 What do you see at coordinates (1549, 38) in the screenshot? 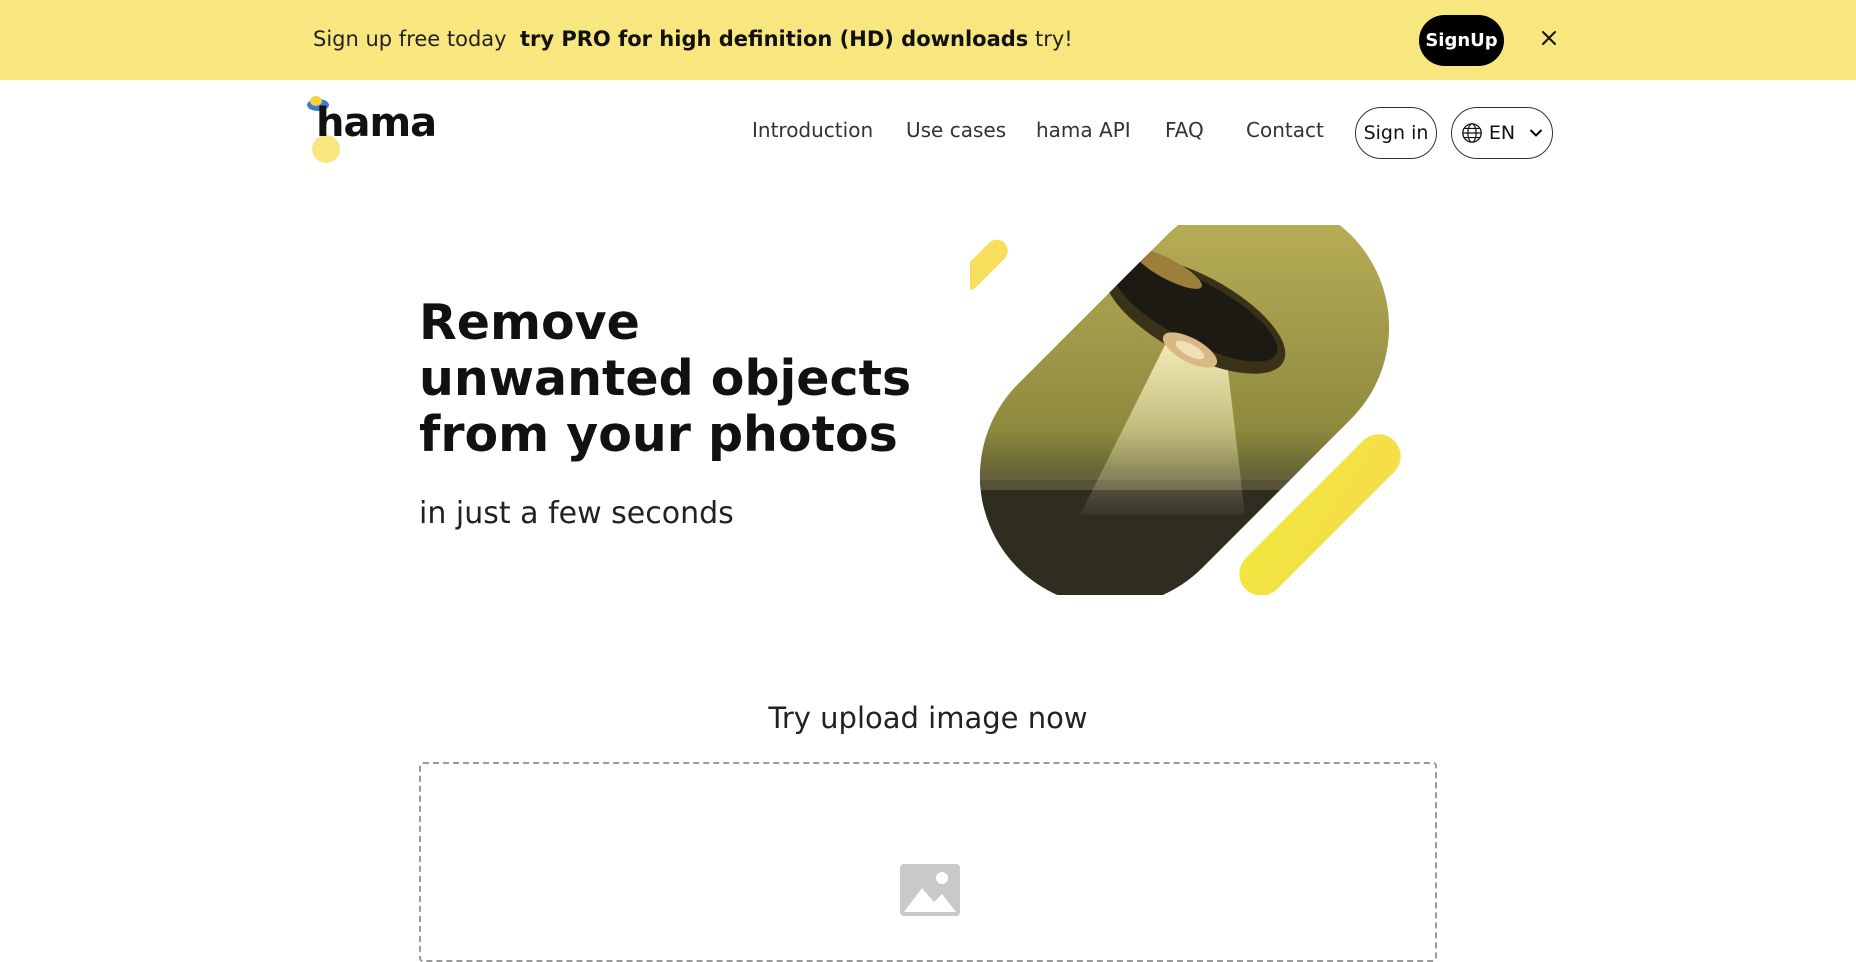
I see `close-icon` at bounding box center [1549, 38].